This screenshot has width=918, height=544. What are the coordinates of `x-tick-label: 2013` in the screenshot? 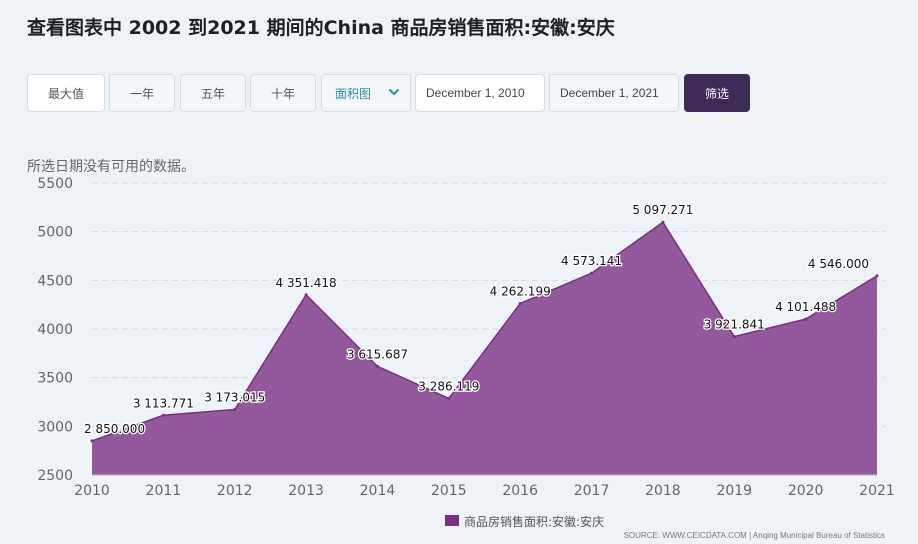 It's located at (306, 491).